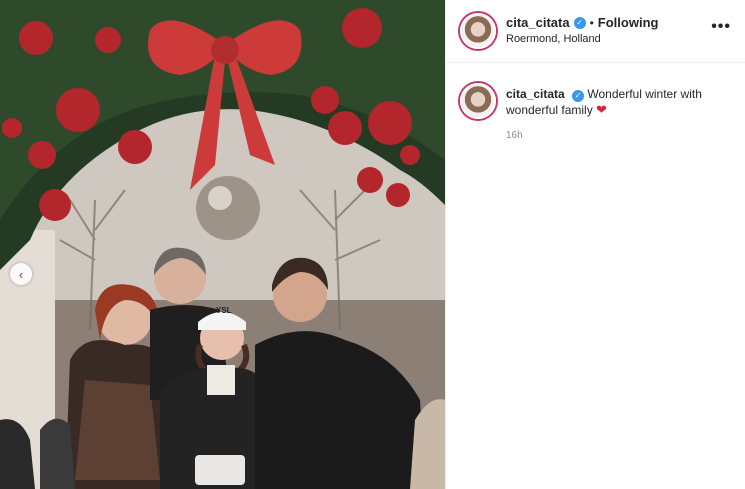 The image size is (745, 489). Describe the element at coordinates (721, 27) in the screenshot. I see `more-options-icon: •••` at that location.